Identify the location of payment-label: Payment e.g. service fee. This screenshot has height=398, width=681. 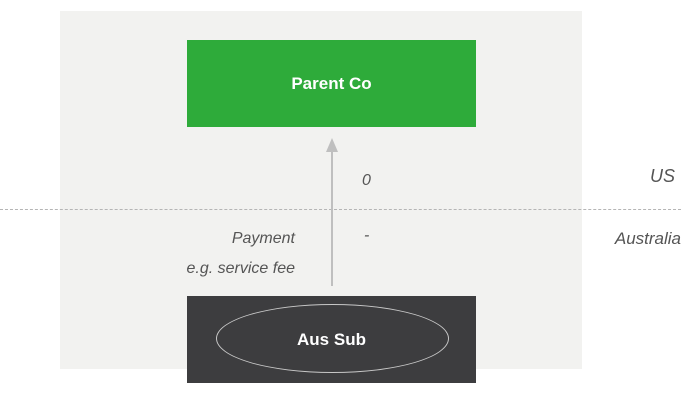
(241, 254).